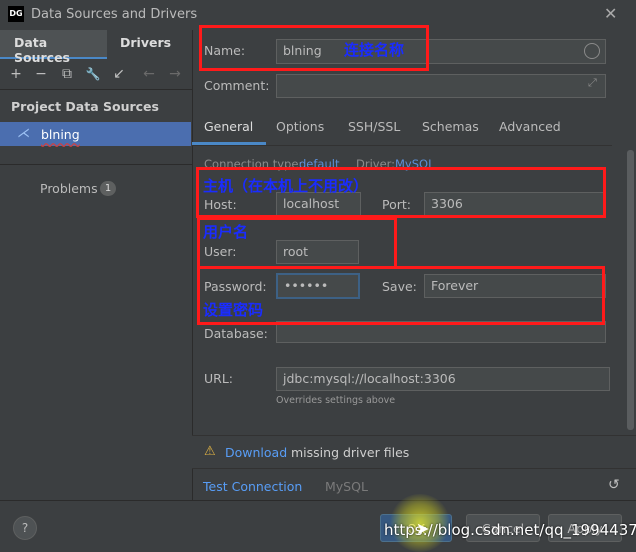  Describe the element at coordinates (286, 186) in the screenshot. I see `annotation-host: 主机（在本机上不用改）` at that location.